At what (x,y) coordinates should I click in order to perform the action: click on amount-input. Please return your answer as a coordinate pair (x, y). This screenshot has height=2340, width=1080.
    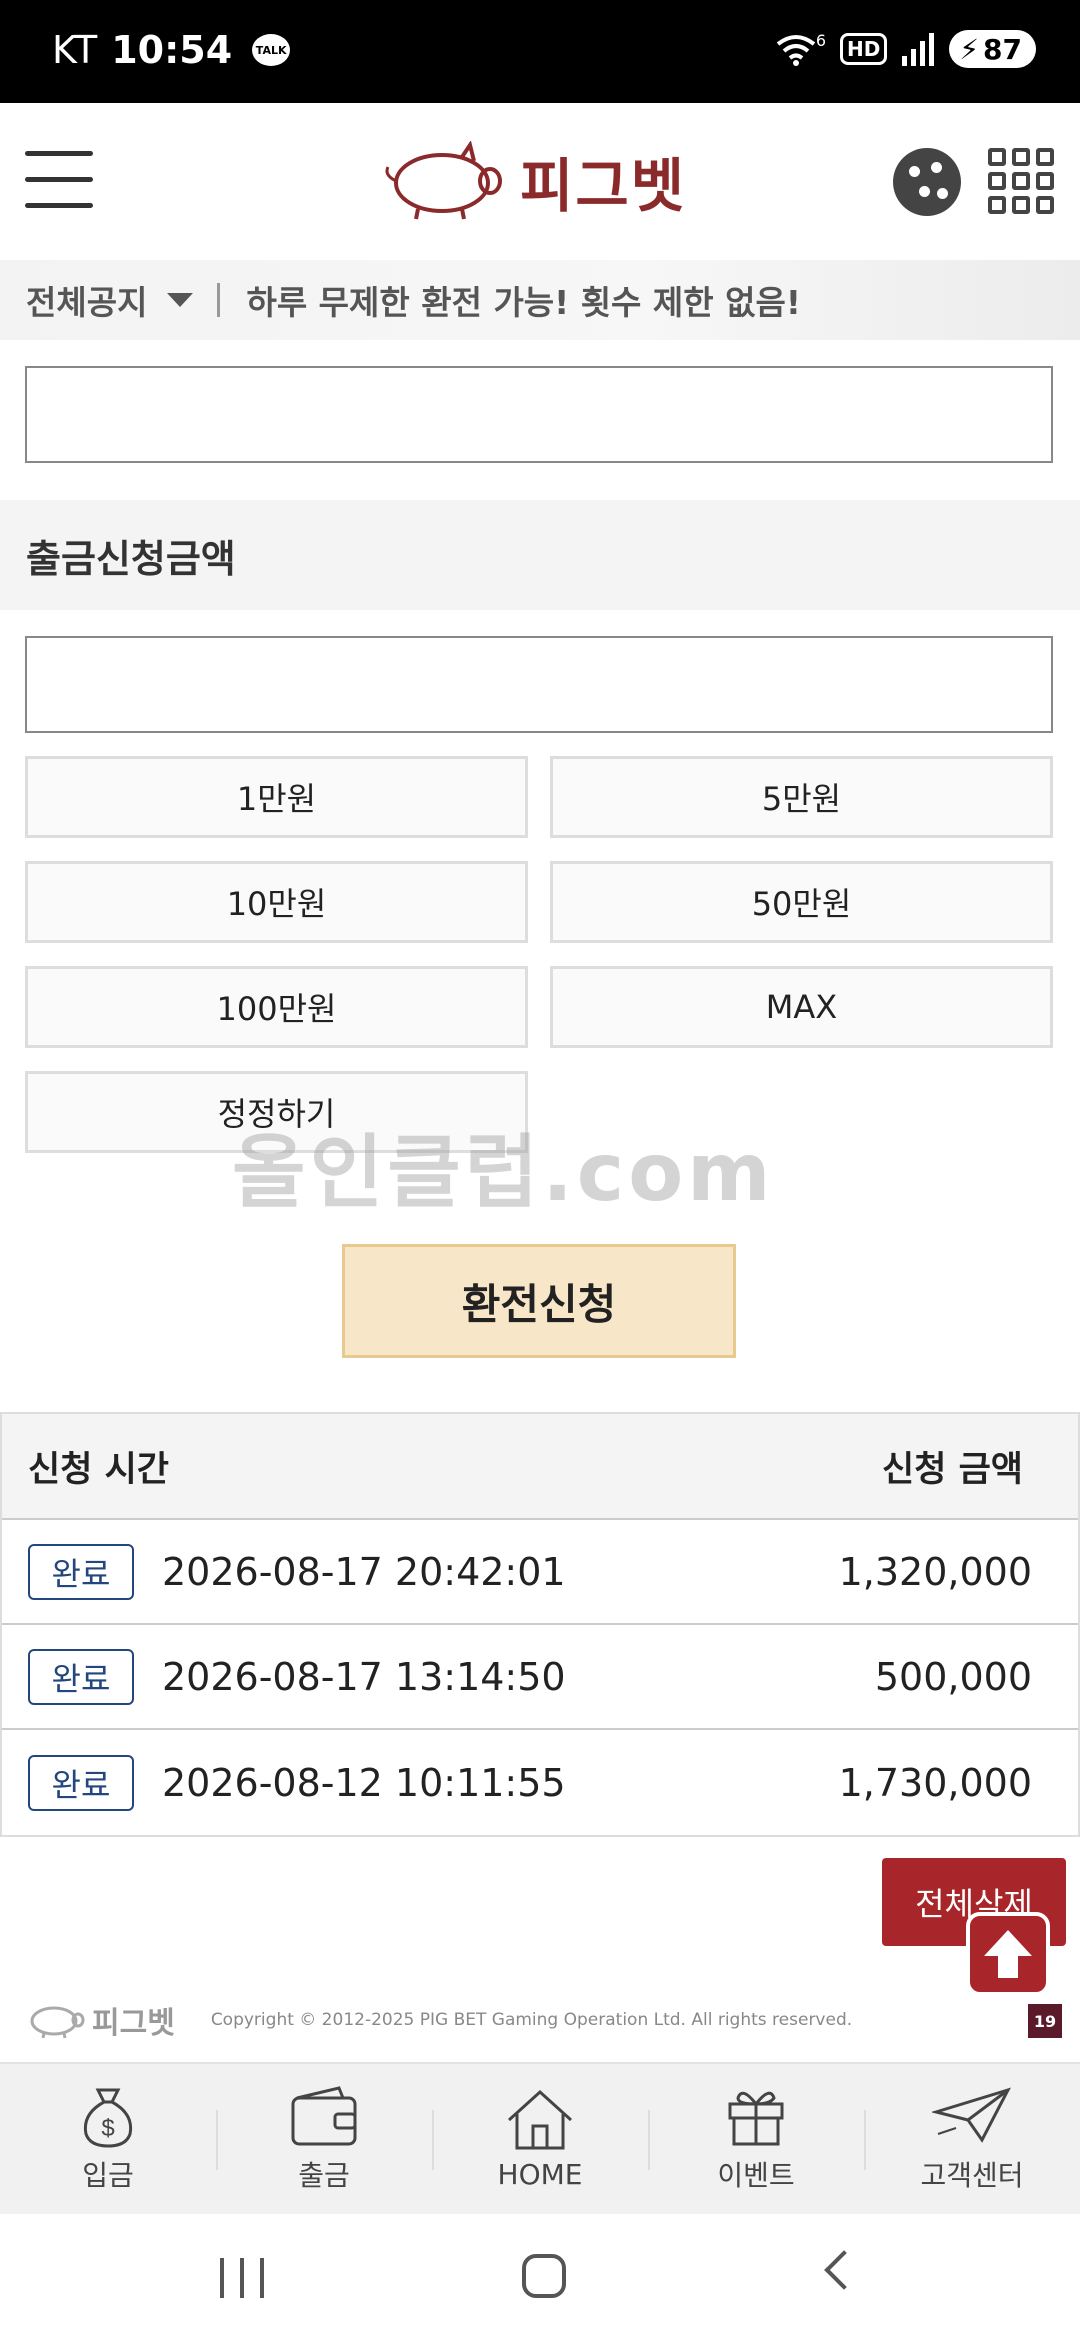
    Looking at the image, I should click on (539, 684).